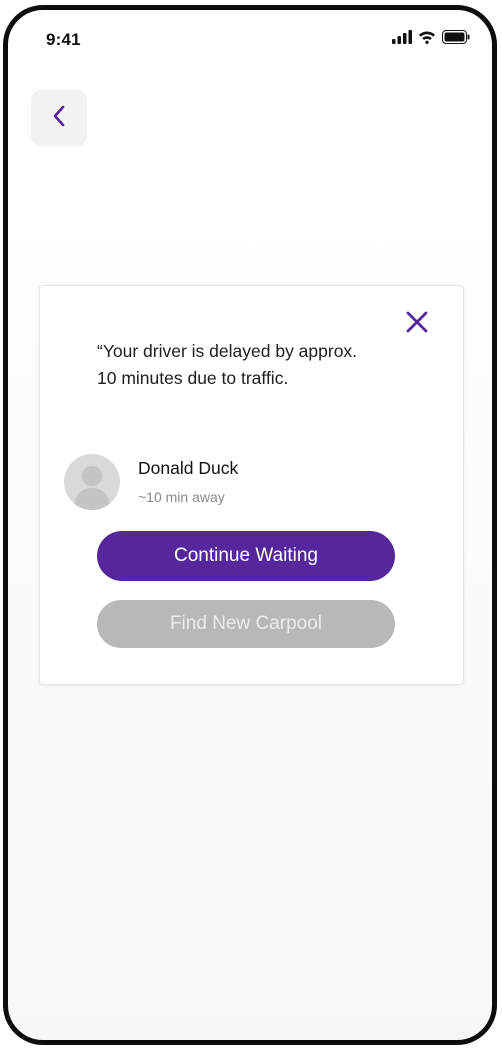 This screenshot has height=1050, width=502. I want to click on status-bar: 9:41, so click(250, 40).